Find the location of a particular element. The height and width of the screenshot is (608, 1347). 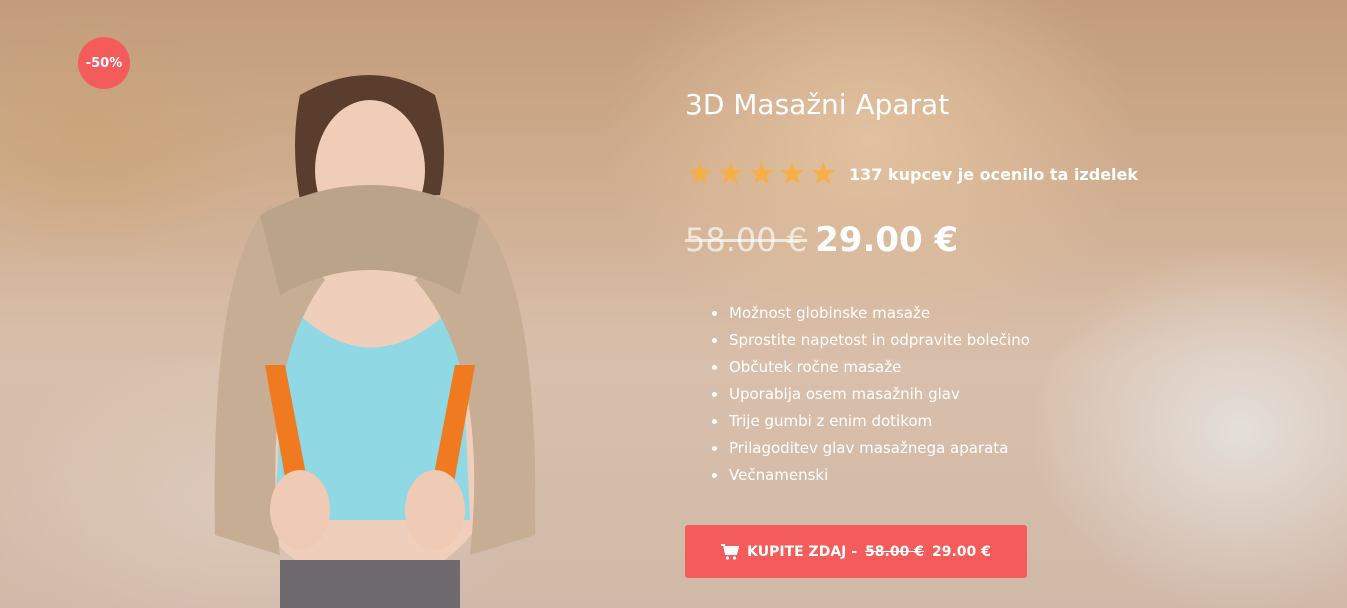

buy-now-button: KUPITE ZDAJ - 58.00 € 29.00 € is located at coordinates (856, 551).